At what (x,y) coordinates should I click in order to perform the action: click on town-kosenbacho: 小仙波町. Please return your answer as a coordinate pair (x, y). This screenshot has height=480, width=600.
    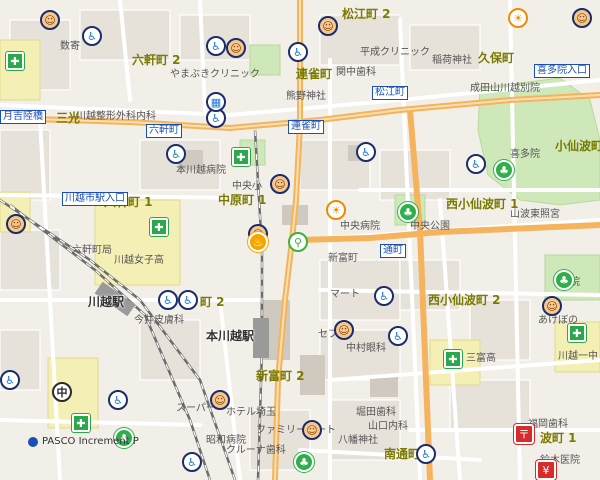
    Looking at the image, I should click on (577, 146).